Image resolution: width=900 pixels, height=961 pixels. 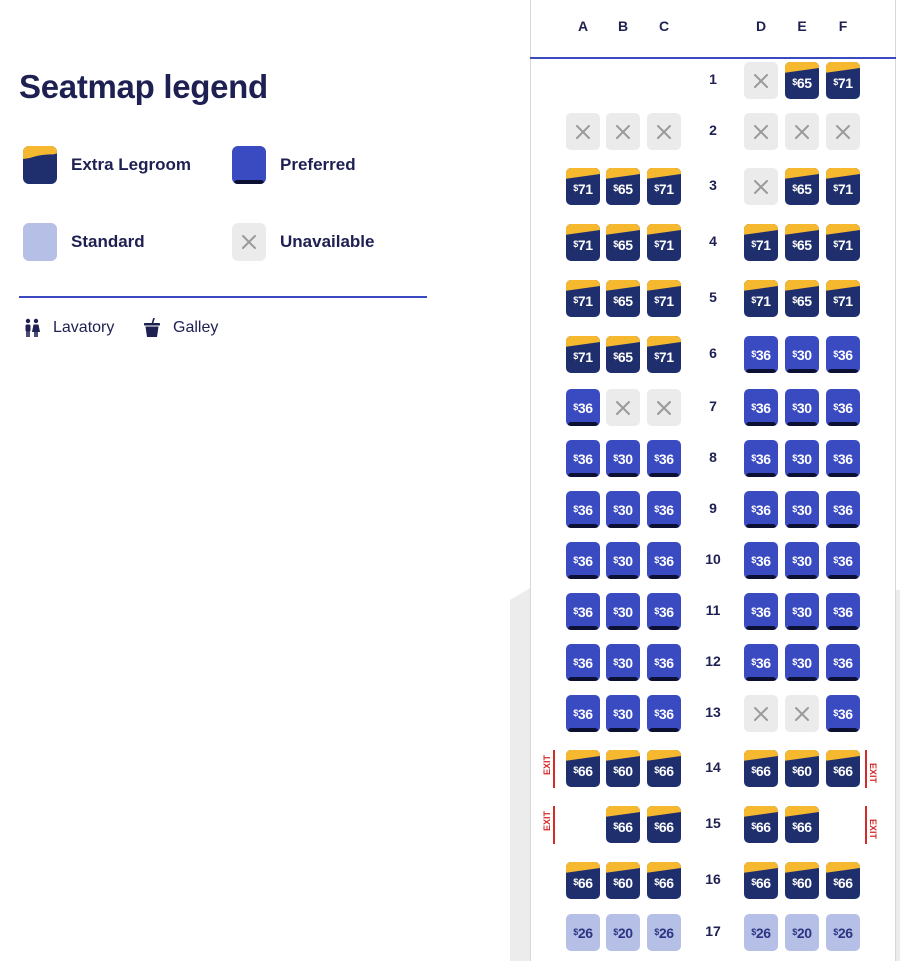 I want to click on seat-6e-price: $30, so click(x=802, y=354).